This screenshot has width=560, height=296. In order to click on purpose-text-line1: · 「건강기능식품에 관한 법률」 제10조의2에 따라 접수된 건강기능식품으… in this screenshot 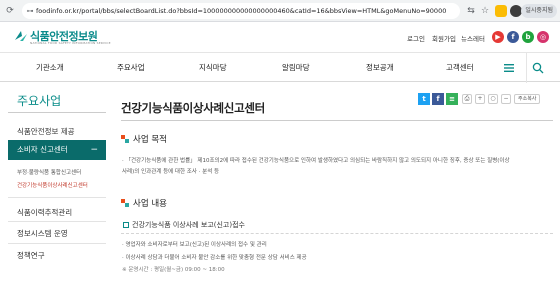, I will do `click(316, 161)`.